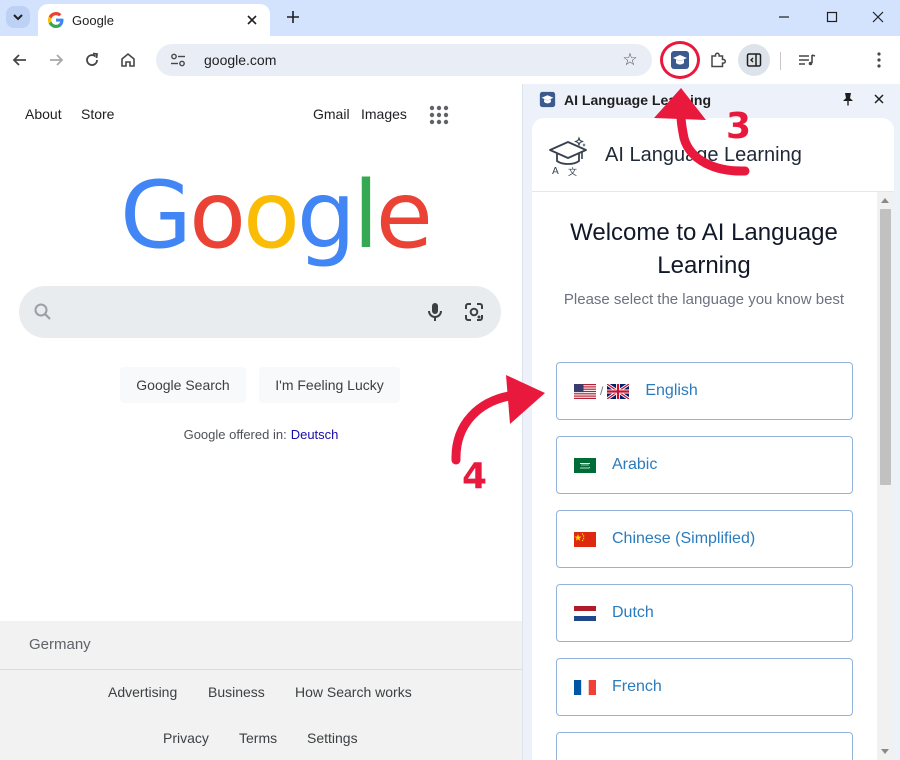  I want to click on deutsch-link: Deutsch, so click(315, 434).